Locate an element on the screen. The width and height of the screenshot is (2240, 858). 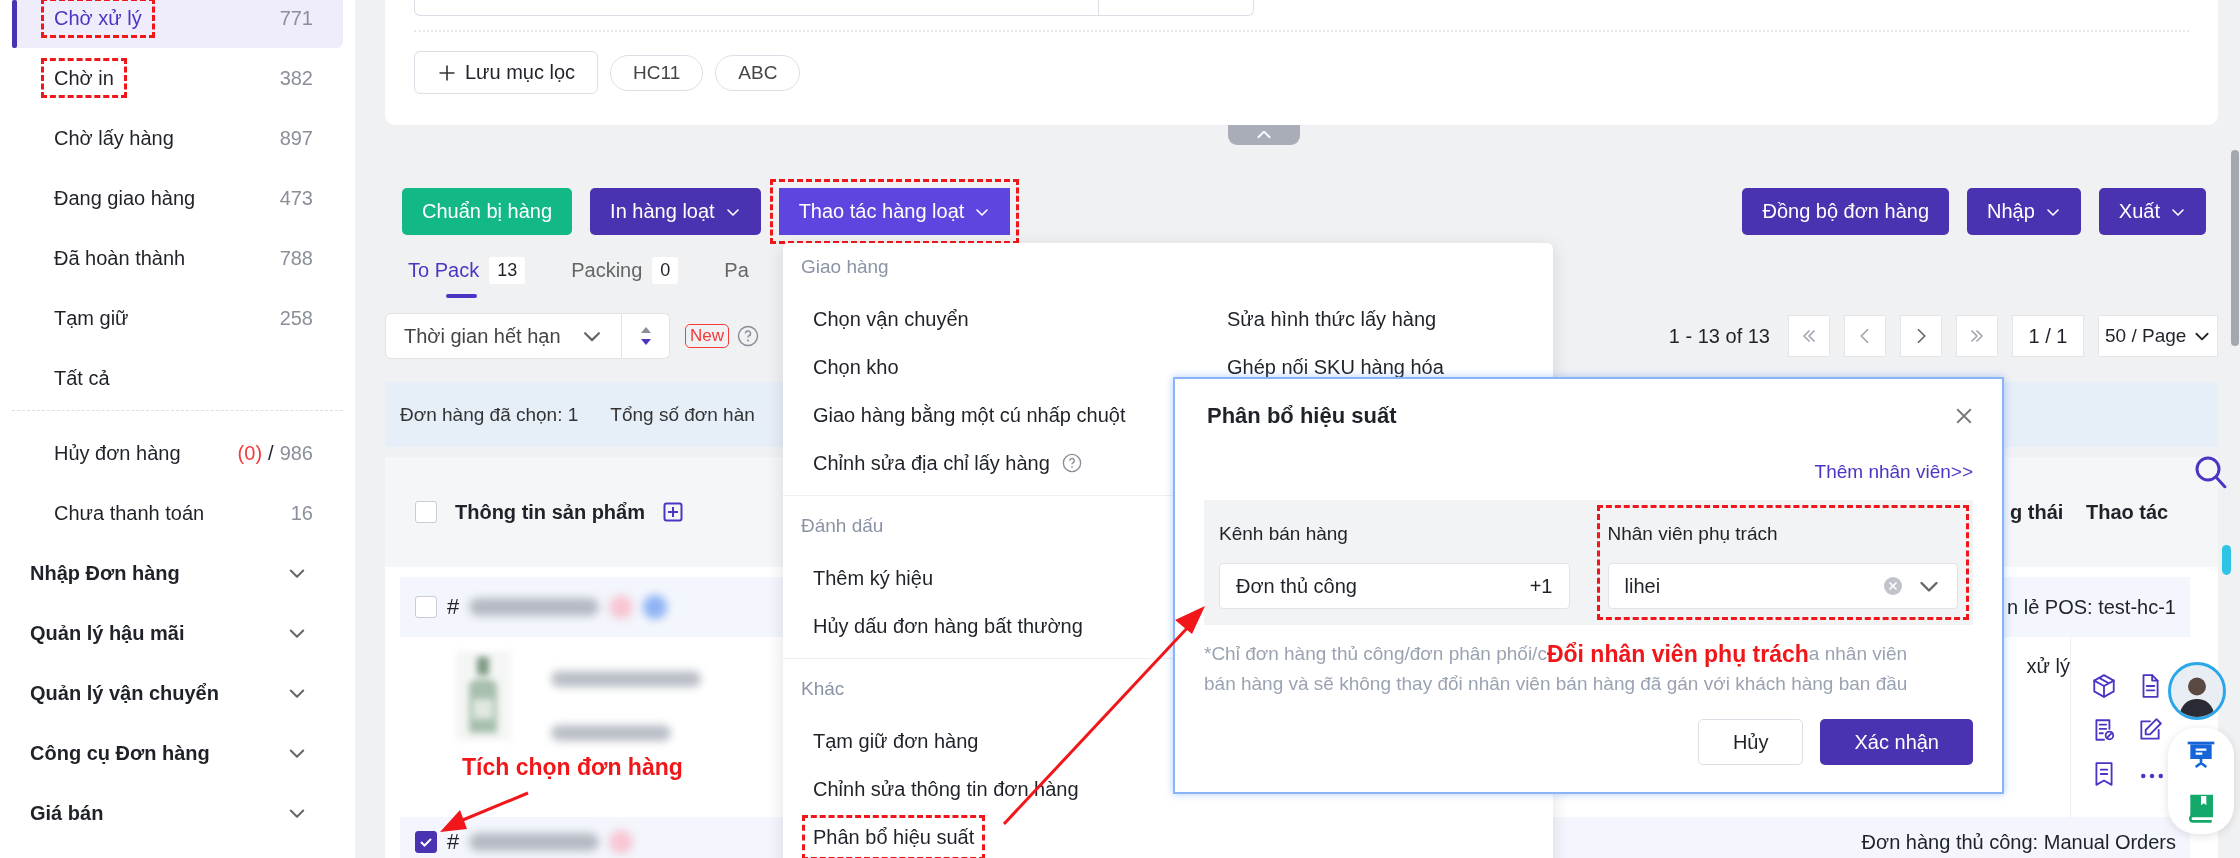
item-label: Tạm giữ is located at coordinates (91, 317).